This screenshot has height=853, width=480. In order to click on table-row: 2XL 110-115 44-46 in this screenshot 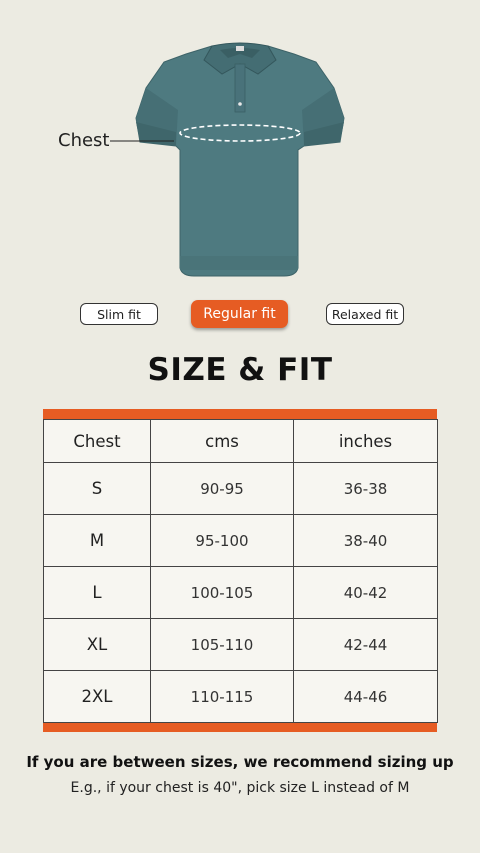, I will do `click(240, 696)`.